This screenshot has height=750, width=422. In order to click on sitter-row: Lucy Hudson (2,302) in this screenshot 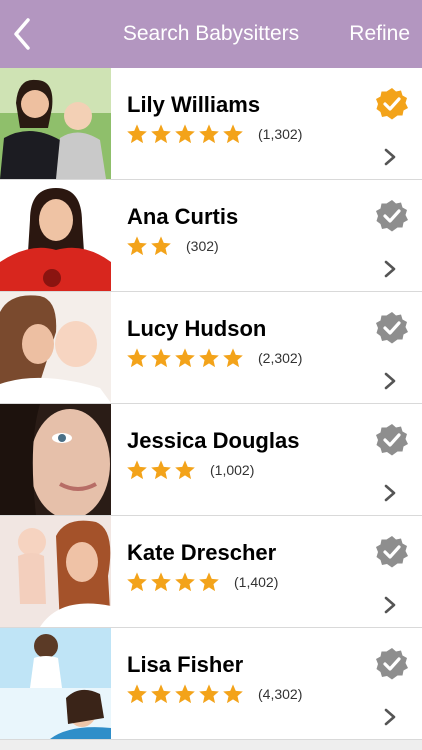, I will do `click(211, 348)`.